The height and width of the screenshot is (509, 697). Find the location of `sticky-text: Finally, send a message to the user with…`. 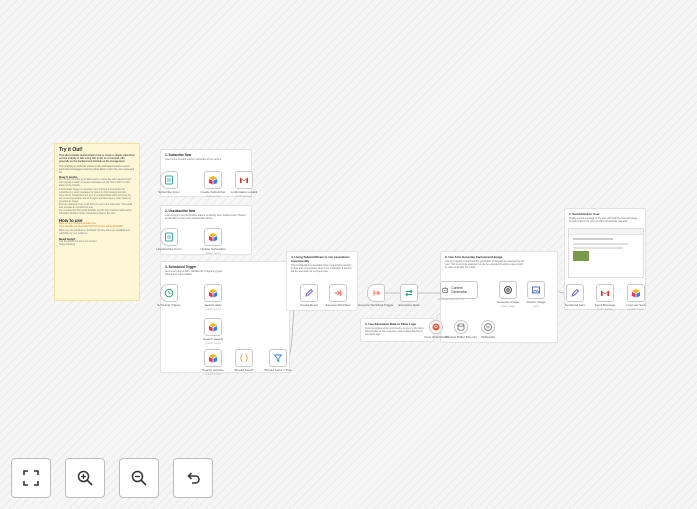

sticky-text: Finally, send a message to the user with… is located at coordinates (603, 220).